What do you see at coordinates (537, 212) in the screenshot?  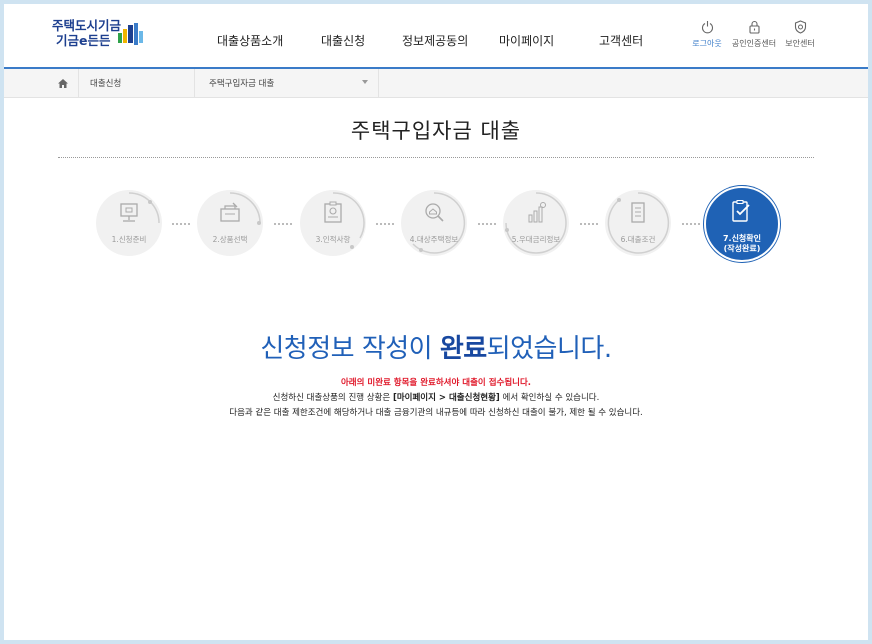 I see `chart-icon` at bounding box center [537, 212].